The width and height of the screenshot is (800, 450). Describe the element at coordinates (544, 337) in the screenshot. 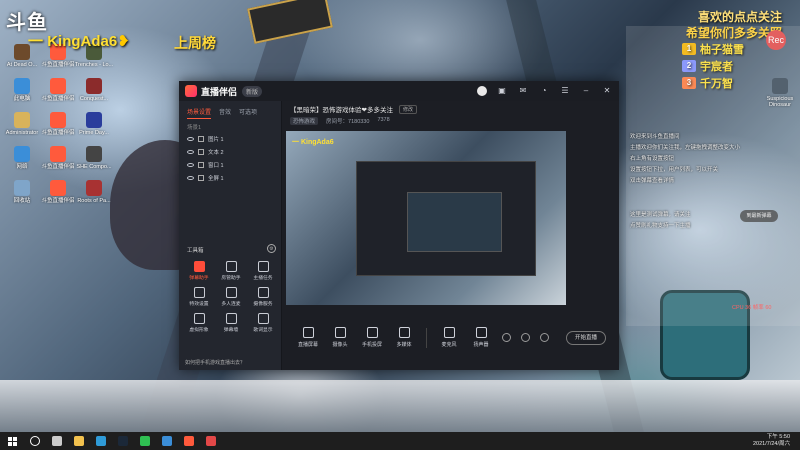

I see `settings-icon` at that location.